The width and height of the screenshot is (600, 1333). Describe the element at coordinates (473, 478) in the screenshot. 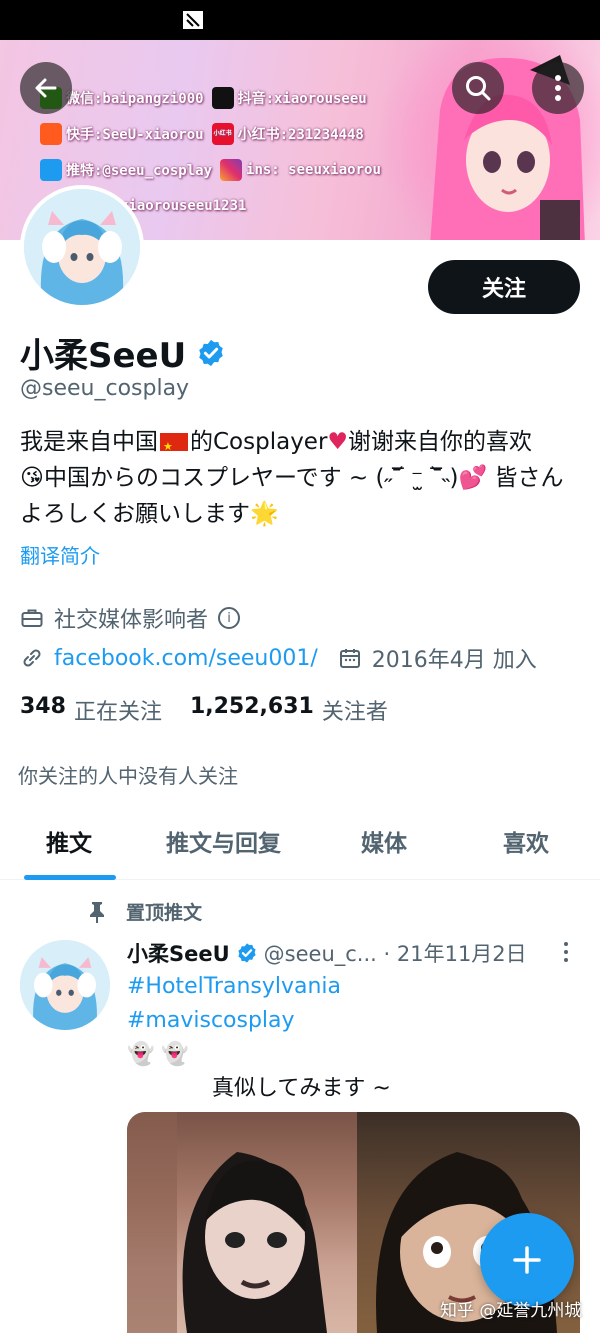

I see `two-hearts-icon: 💕` at that location.